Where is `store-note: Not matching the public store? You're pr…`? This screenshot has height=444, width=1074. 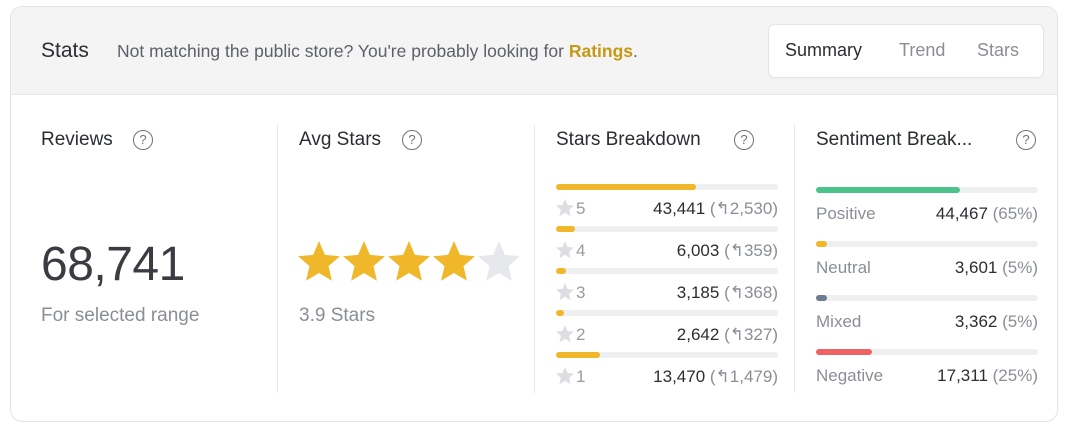
store-note: Not matching the public store? You're pr… is located at coordinates (377, 51).